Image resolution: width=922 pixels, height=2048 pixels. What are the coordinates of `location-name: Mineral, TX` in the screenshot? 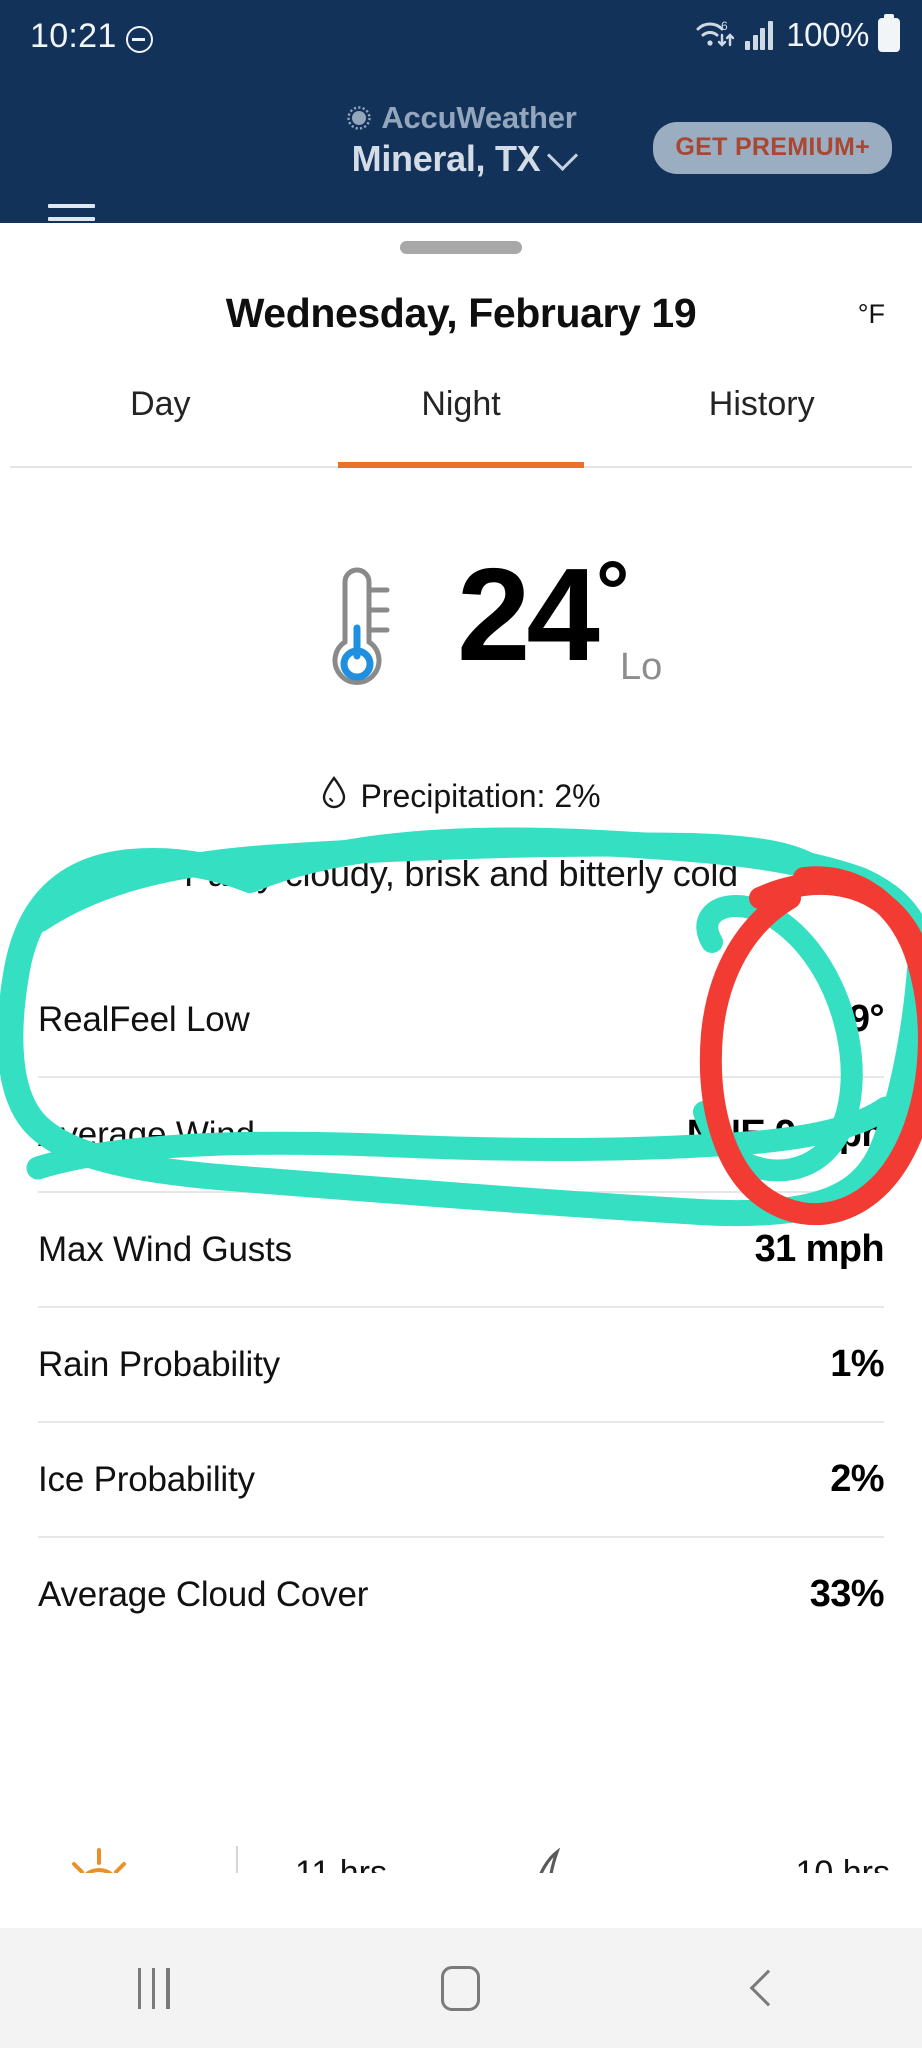 It's located at (446, 158).